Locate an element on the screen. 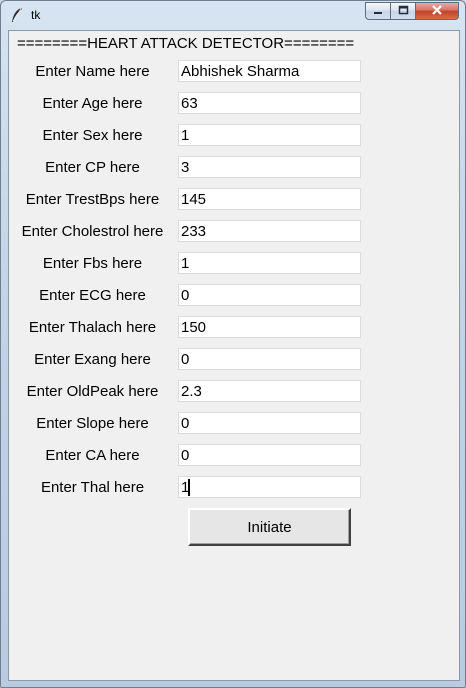 The height and width of the screenshot is (688, 466). text-cursor is located at coordinates (189, 487).